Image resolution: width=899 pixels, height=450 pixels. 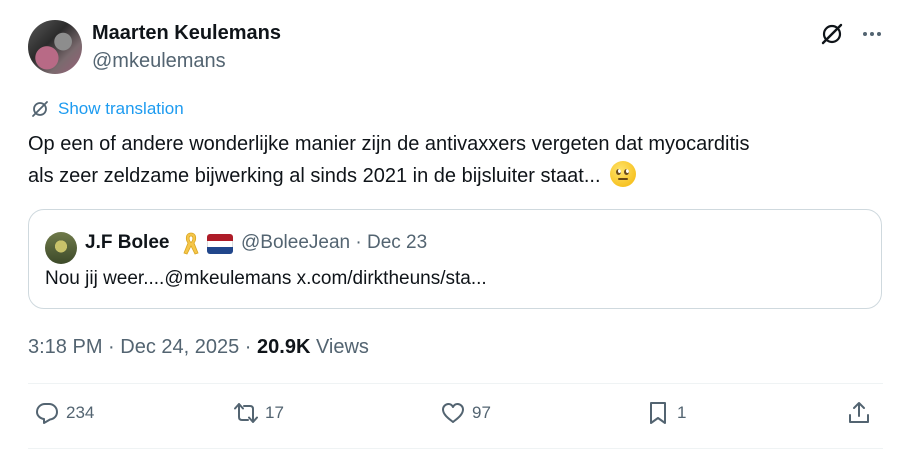 What do you see at coordinates (274, 412) in the screenshot?
I see `repost-count: 17` at bounding box center [274, 412].